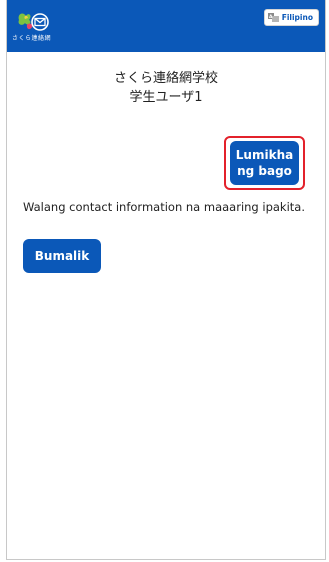  I want to click on user-name: 学生ユーザ1, so click(166, 97).